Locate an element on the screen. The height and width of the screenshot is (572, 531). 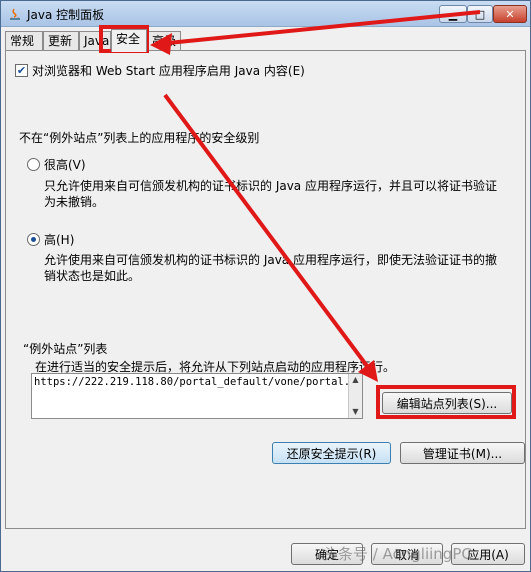
close-button: ✕ is located at coordinates (510, 14).